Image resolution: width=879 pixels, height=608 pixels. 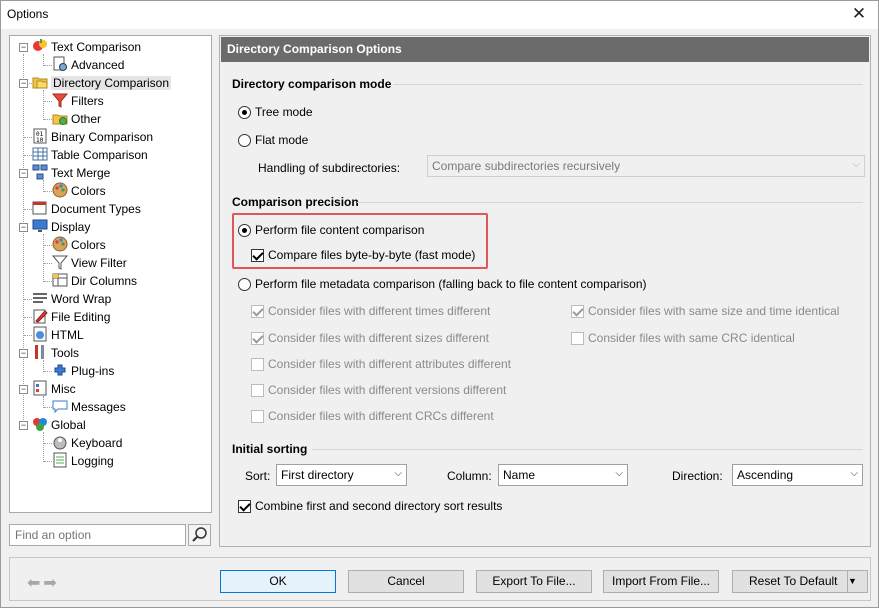 I want to click on tree-item-text-merge: Text Merge, so click(x=71, y=173).